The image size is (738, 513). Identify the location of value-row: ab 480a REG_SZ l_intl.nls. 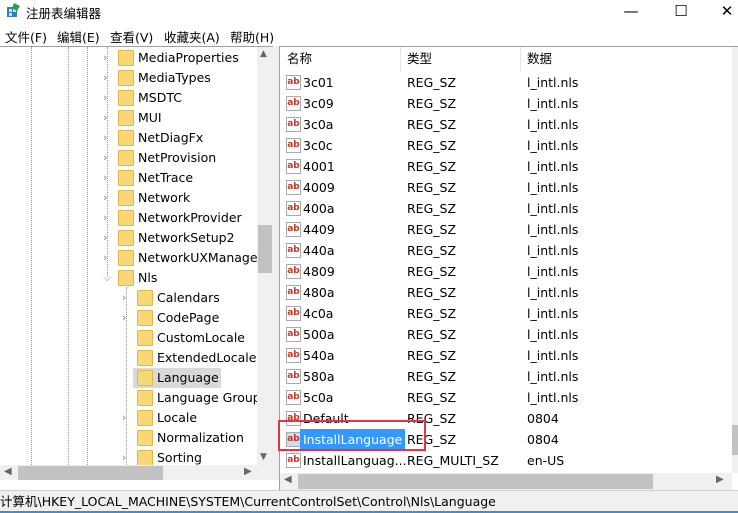
(506, 292).